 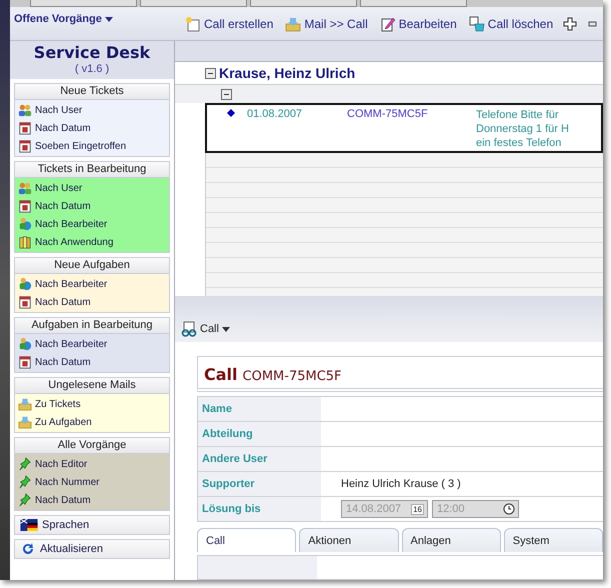 I want to click on nav-item: Zu Aufgaben, so click(x=93, y=422).